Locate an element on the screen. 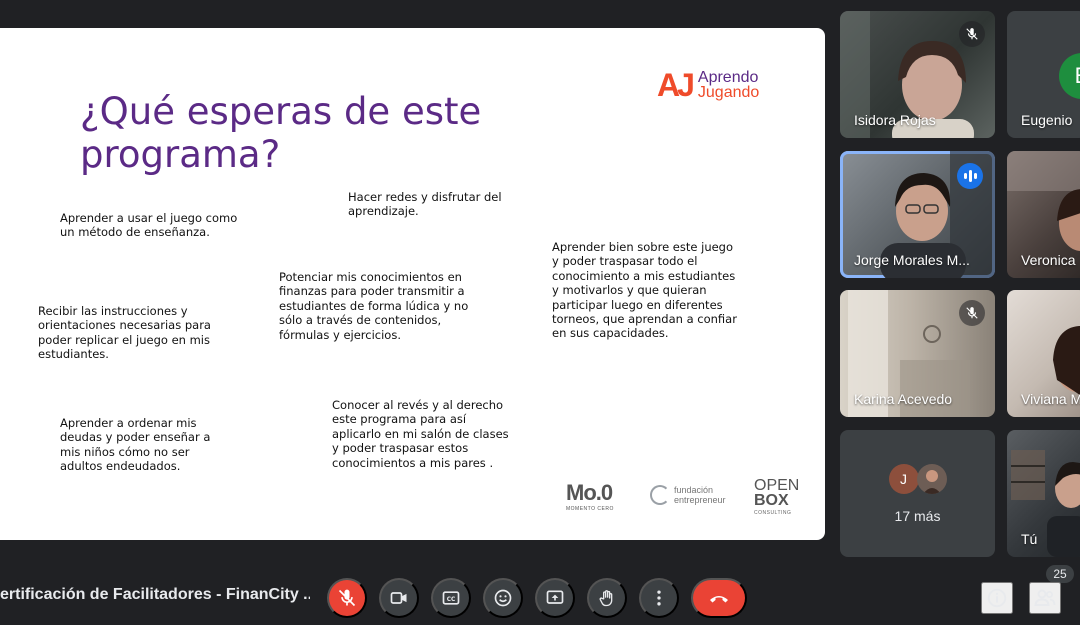  brand-line-2: Jugando is located at coordinates (728, 92).